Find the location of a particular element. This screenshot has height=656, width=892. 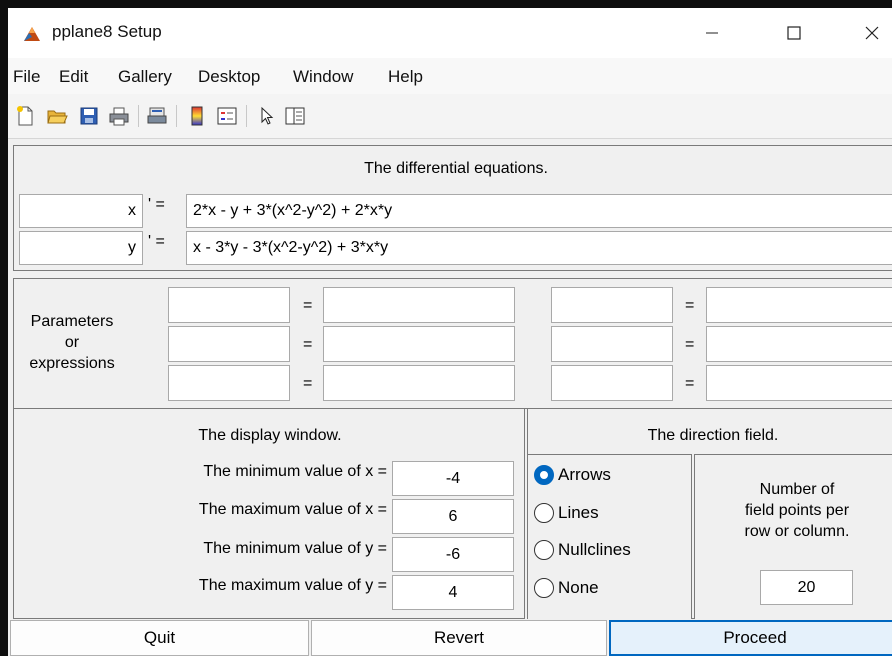

xmin-label: The minimum value of x = is located at coordinates (295, 471).